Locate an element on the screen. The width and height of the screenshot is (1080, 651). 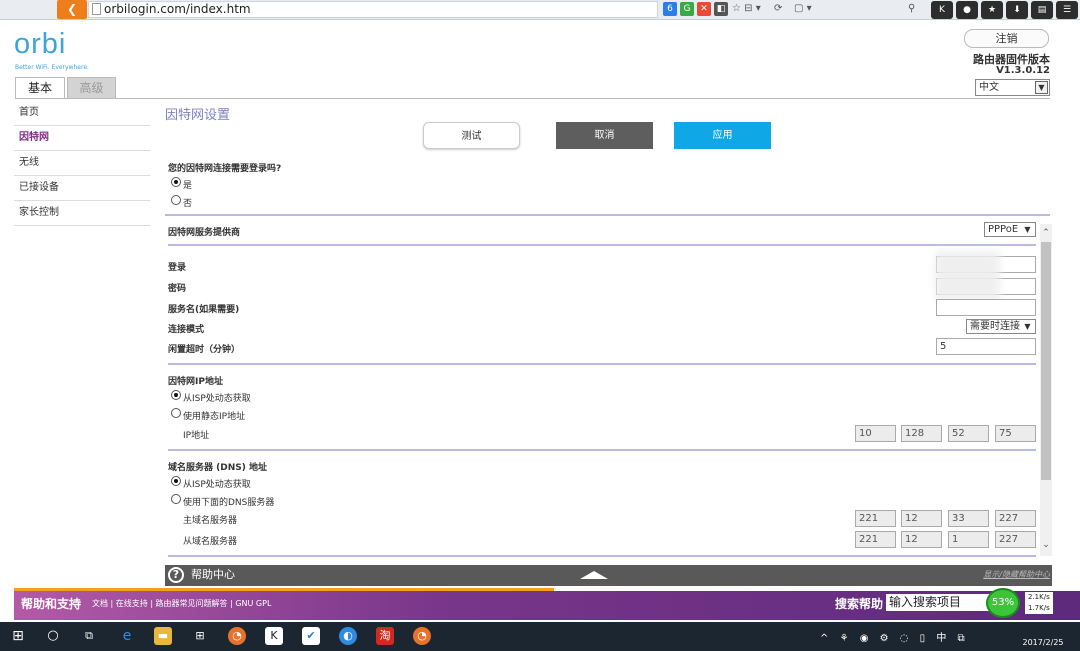
task-view-icon: ⧉ is located at coordinates (89, 636).